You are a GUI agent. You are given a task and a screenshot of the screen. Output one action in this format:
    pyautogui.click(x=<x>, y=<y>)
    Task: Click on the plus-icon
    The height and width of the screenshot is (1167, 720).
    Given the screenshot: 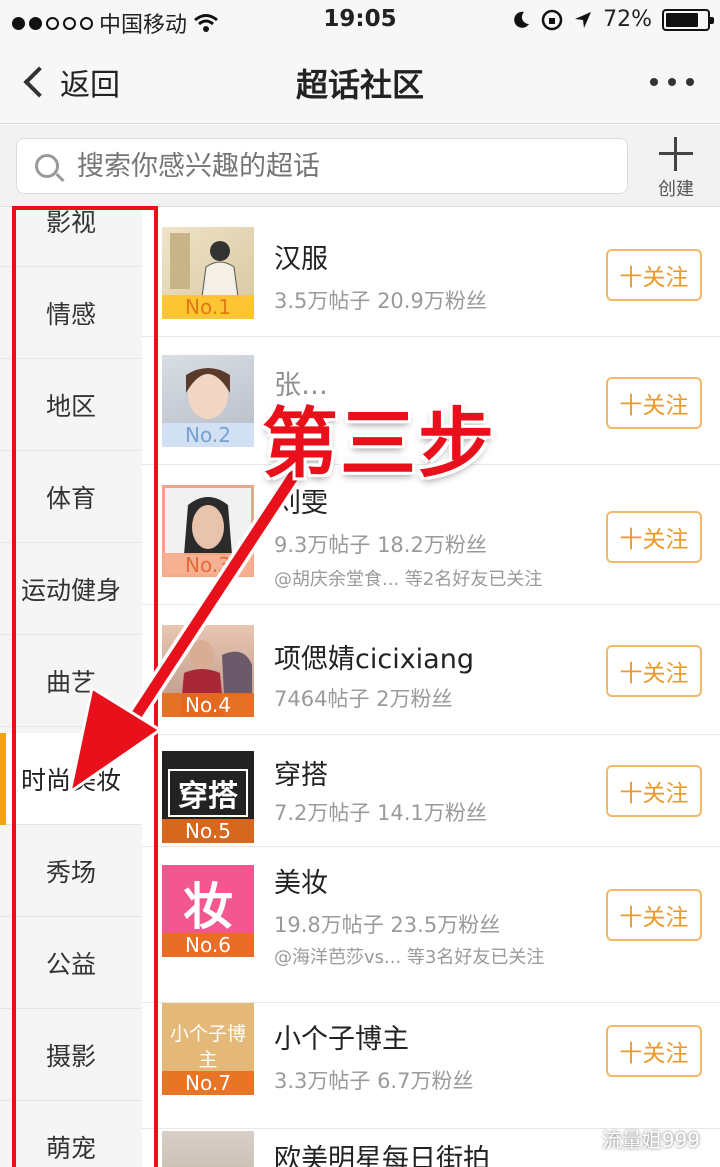 What is the action you would take?
    pyautogui.click(x=676, y=154)
    